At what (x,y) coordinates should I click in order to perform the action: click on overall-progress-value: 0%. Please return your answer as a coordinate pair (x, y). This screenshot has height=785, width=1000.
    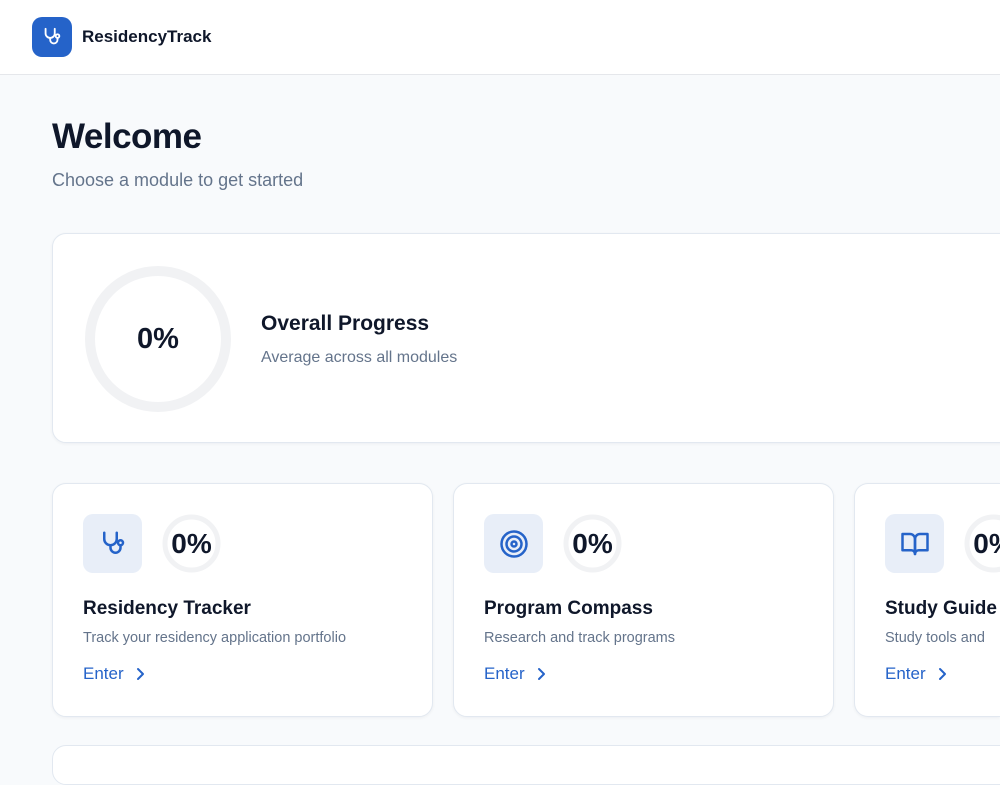
    Looking at the image, I should click on (158, 338).